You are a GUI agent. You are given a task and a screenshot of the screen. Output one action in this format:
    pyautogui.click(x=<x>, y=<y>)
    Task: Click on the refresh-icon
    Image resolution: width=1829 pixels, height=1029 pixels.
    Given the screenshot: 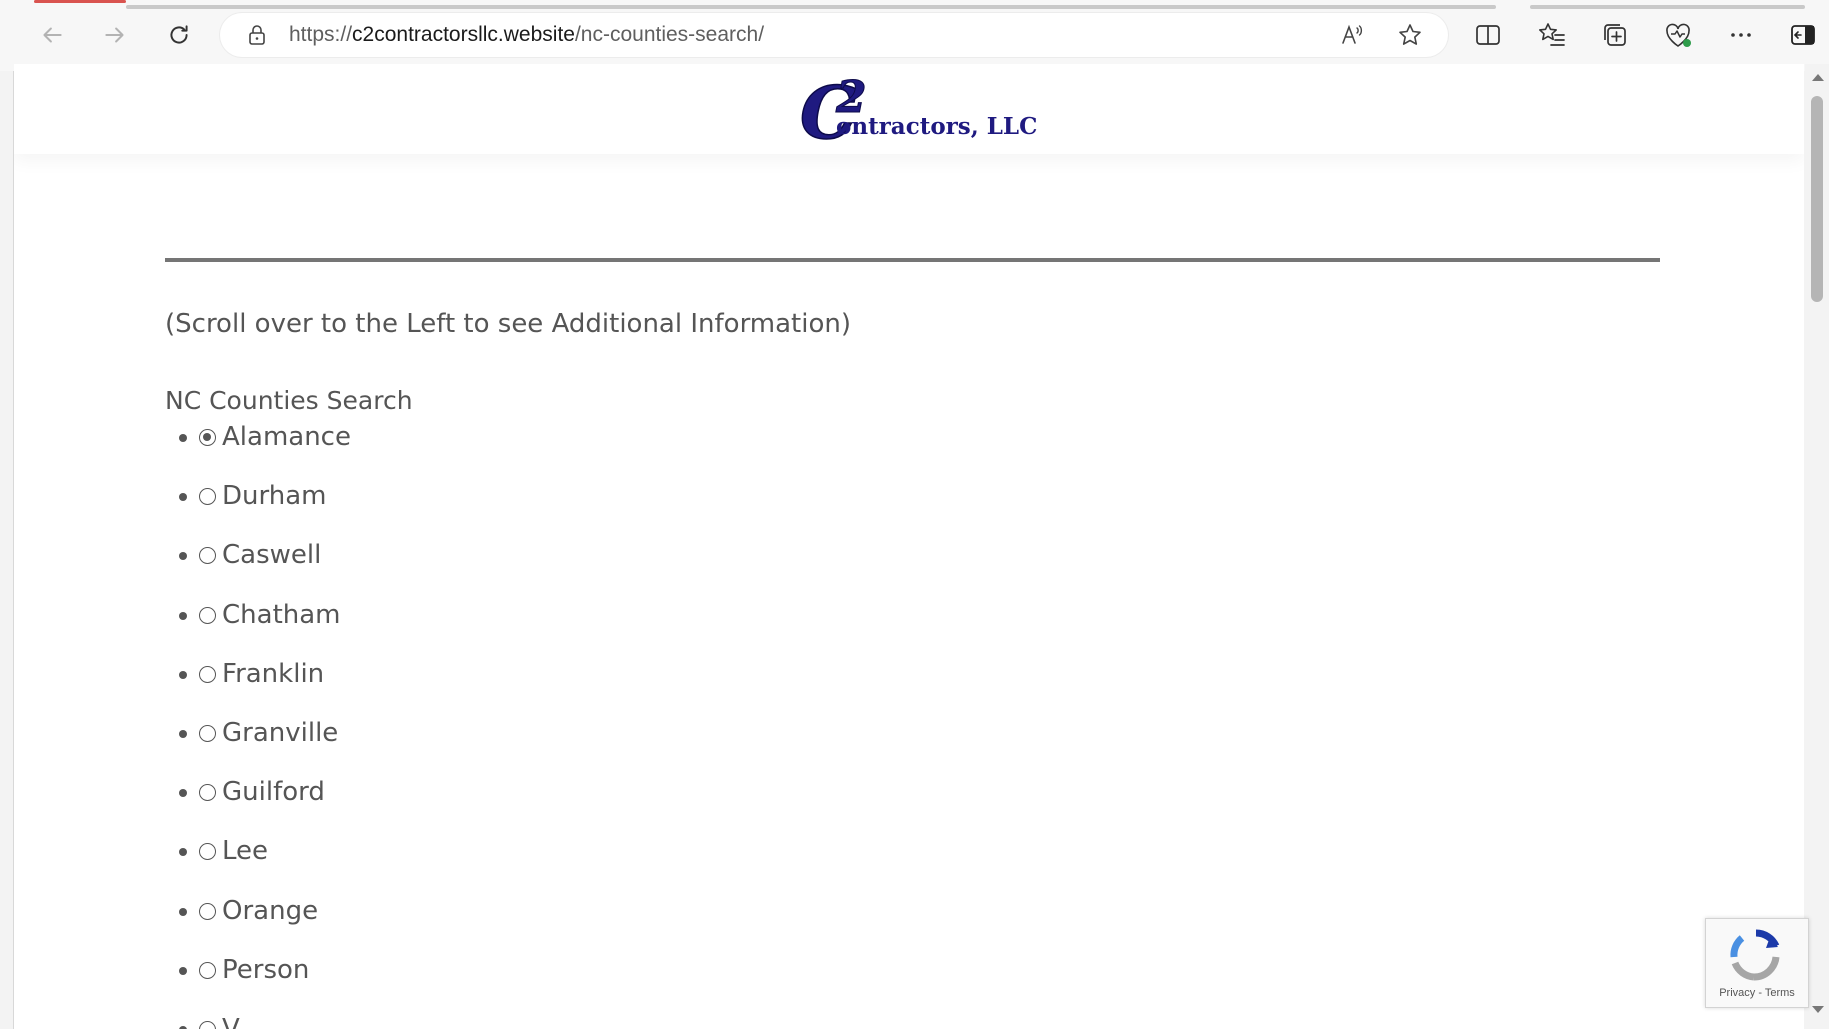 What is the action you would take?
    pyautogui.click(x=179, y=34)
    